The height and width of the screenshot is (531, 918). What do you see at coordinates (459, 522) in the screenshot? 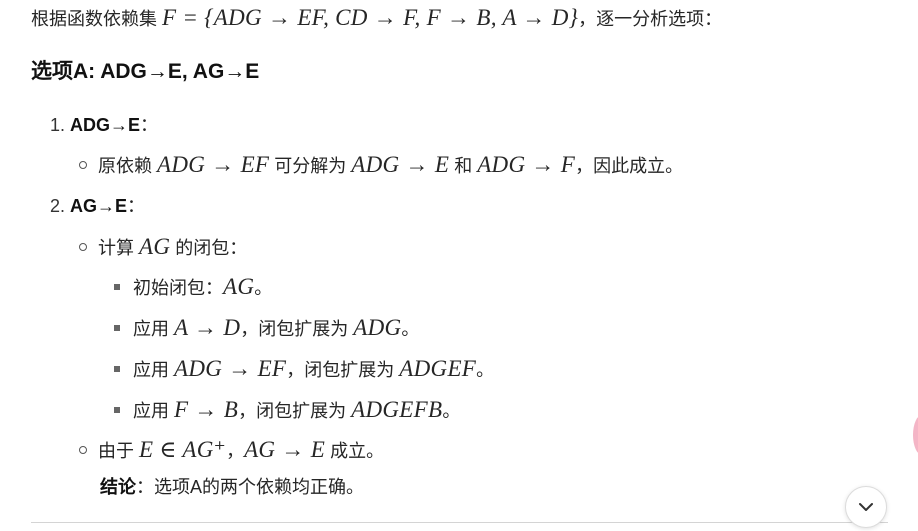
I see `divider` at bounding box center [459, 522].